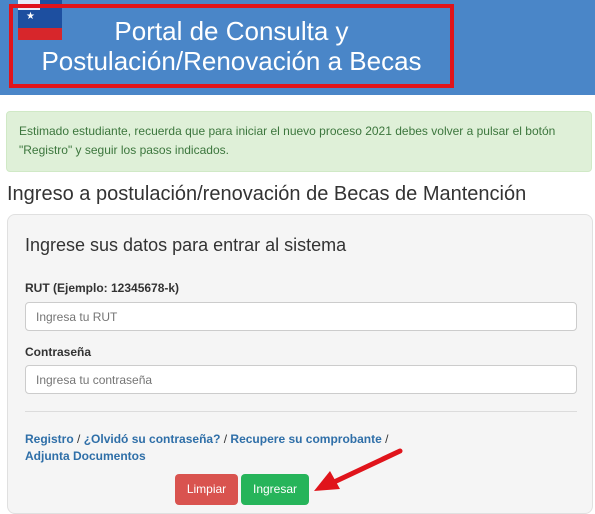 Image resolution: width=595 pixels, height=514 pixels. Describe the element at coordinates (85, 456) in the screenshot. I see `attach-documents-link: Adjunta Documentos` at that location.